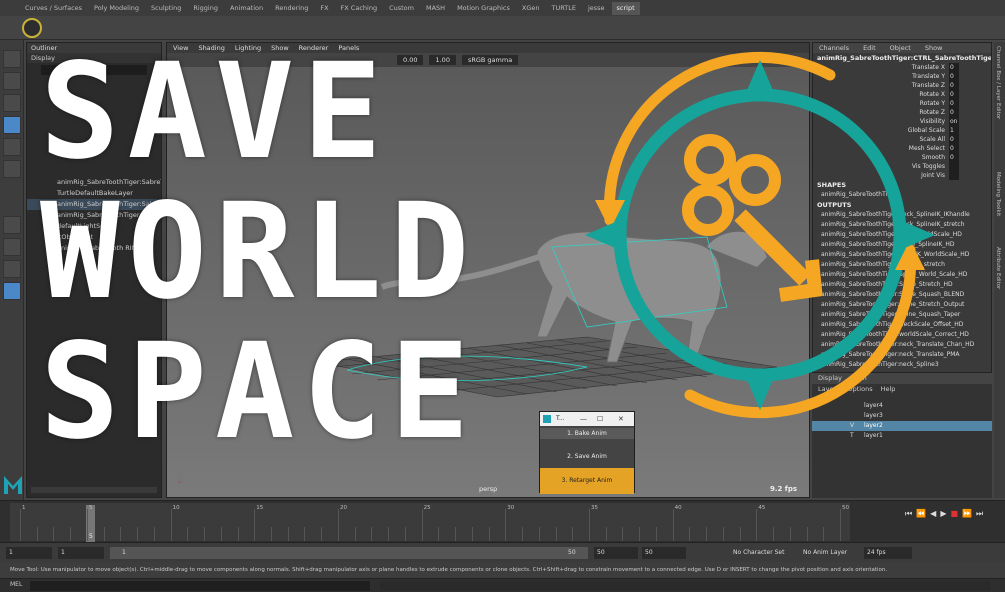  Describe the element at coordinates (259, 392) in the screenshot. I see `overlay-title-line3: SPACE` at that location.